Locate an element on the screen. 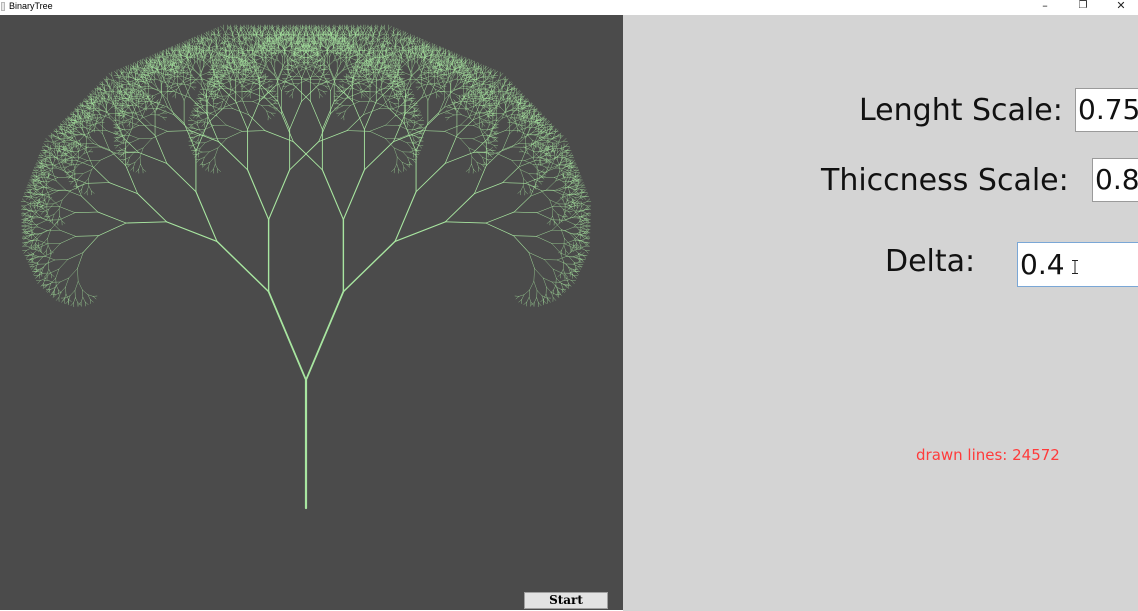 The image size is (1138, 611). close-button: ✕ is located at coordinates (1121, 7).